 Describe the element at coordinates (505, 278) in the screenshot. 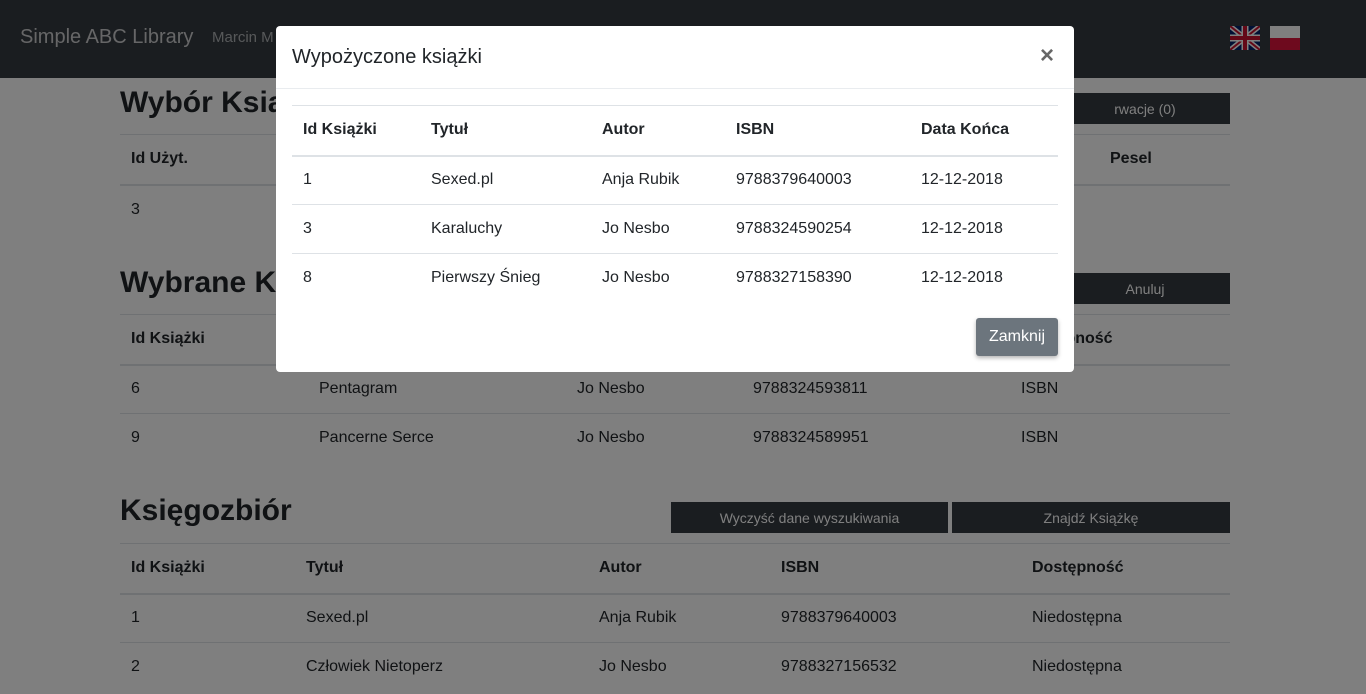

I see `cell: Pierwszy Śnieg` at that location.